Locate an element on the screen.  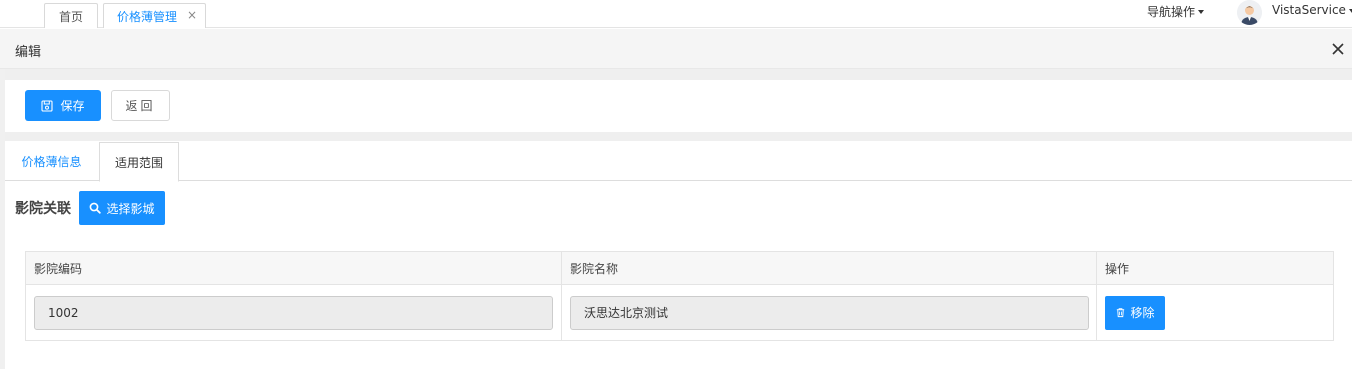
user-avatar-icon is located at coordinates (1249, 12).